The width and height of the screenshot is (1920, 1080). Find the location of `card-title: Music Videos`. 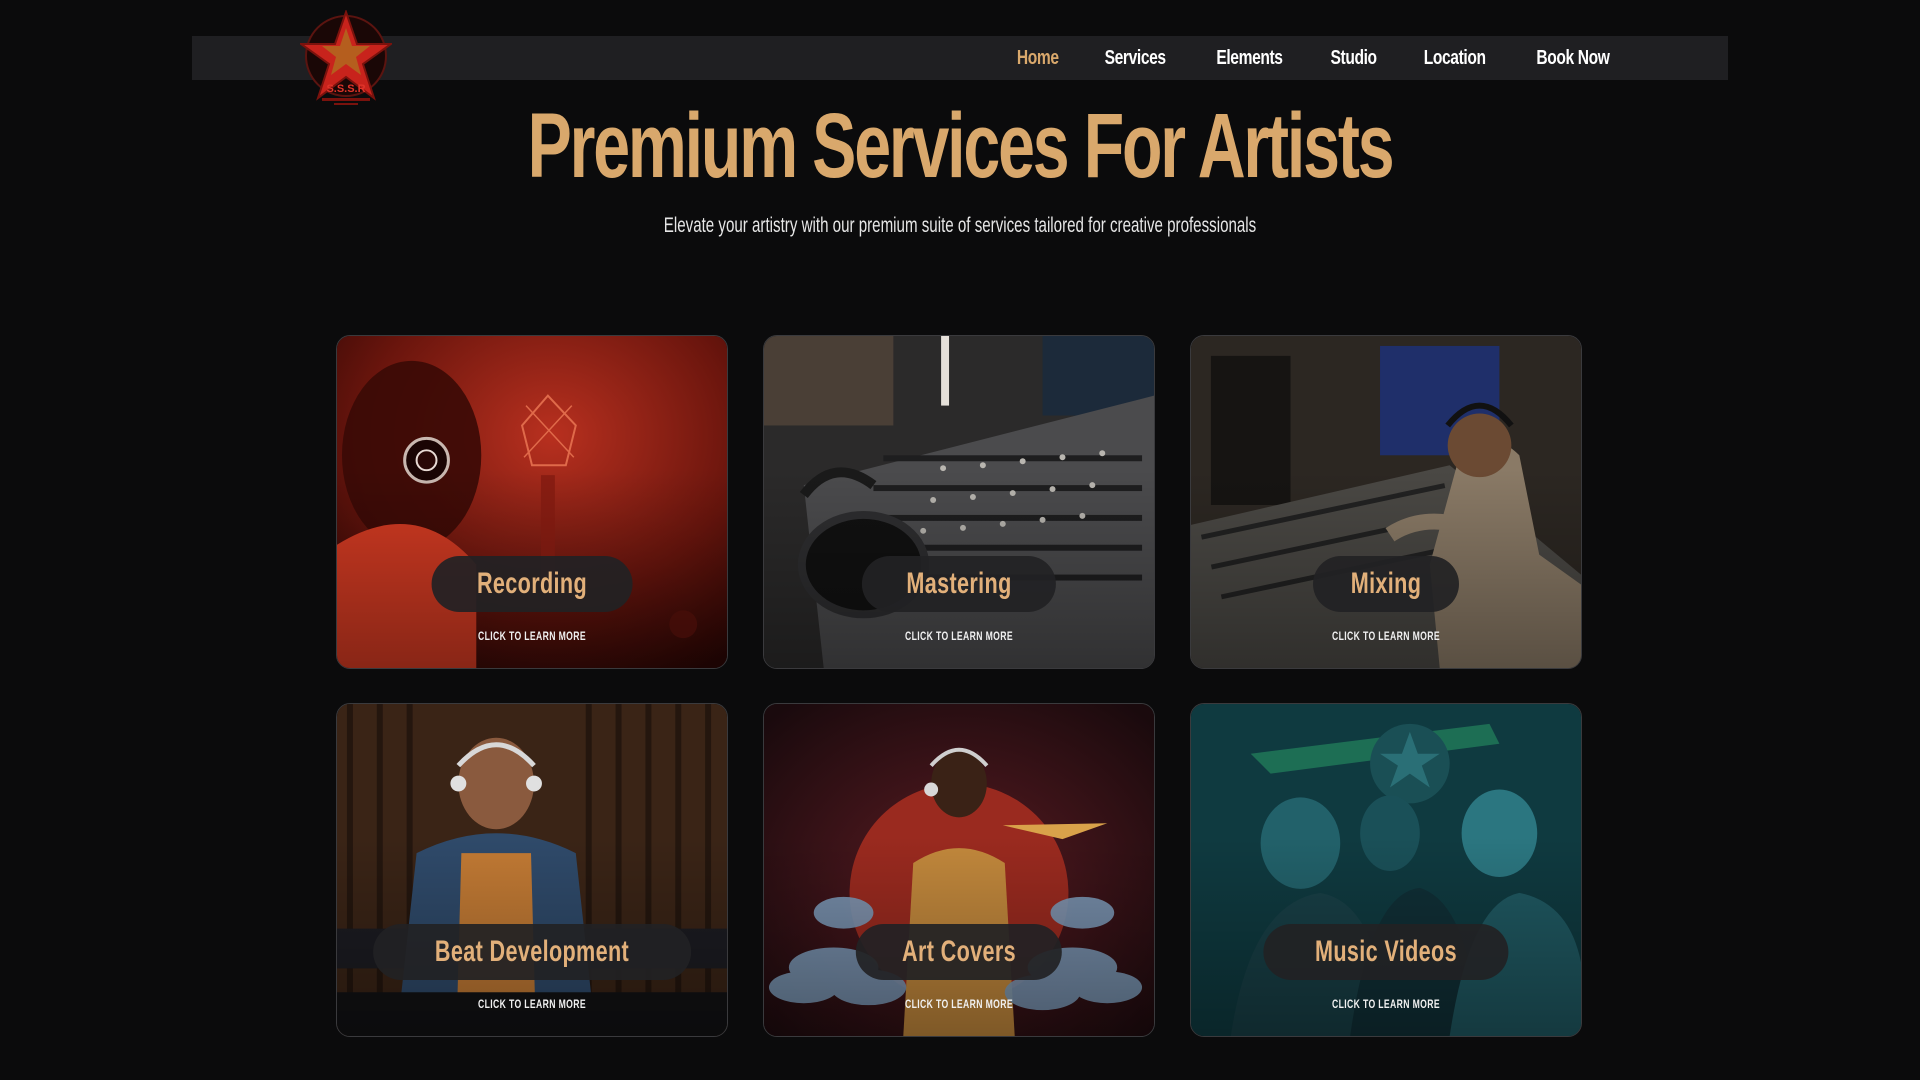

card-title: Music Videos is located at coordinates (1386, 951).